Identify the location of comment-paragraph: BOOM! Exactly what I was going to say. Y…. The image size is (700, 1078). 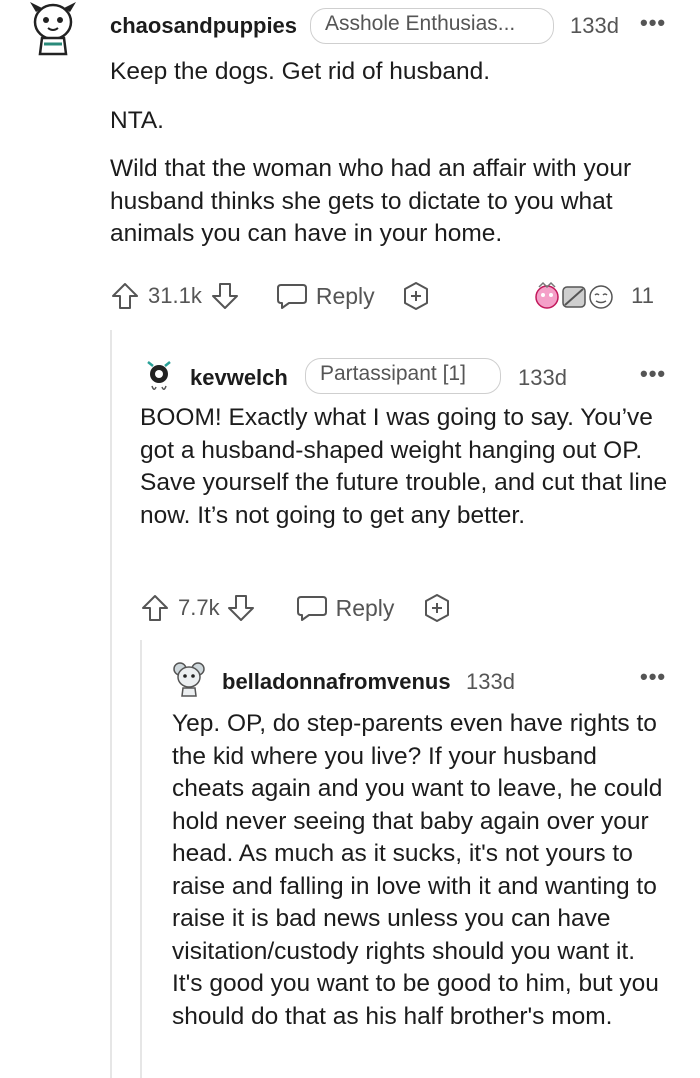
(404, 466).